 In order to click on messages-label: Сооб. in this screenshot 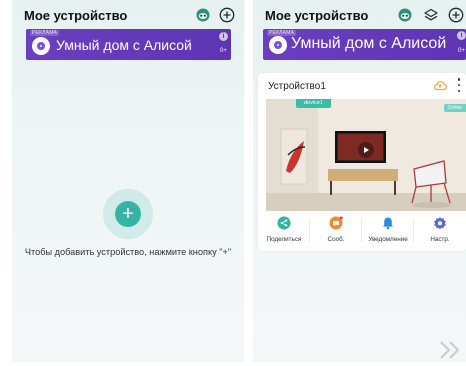, I will do `click(336, 239)`.